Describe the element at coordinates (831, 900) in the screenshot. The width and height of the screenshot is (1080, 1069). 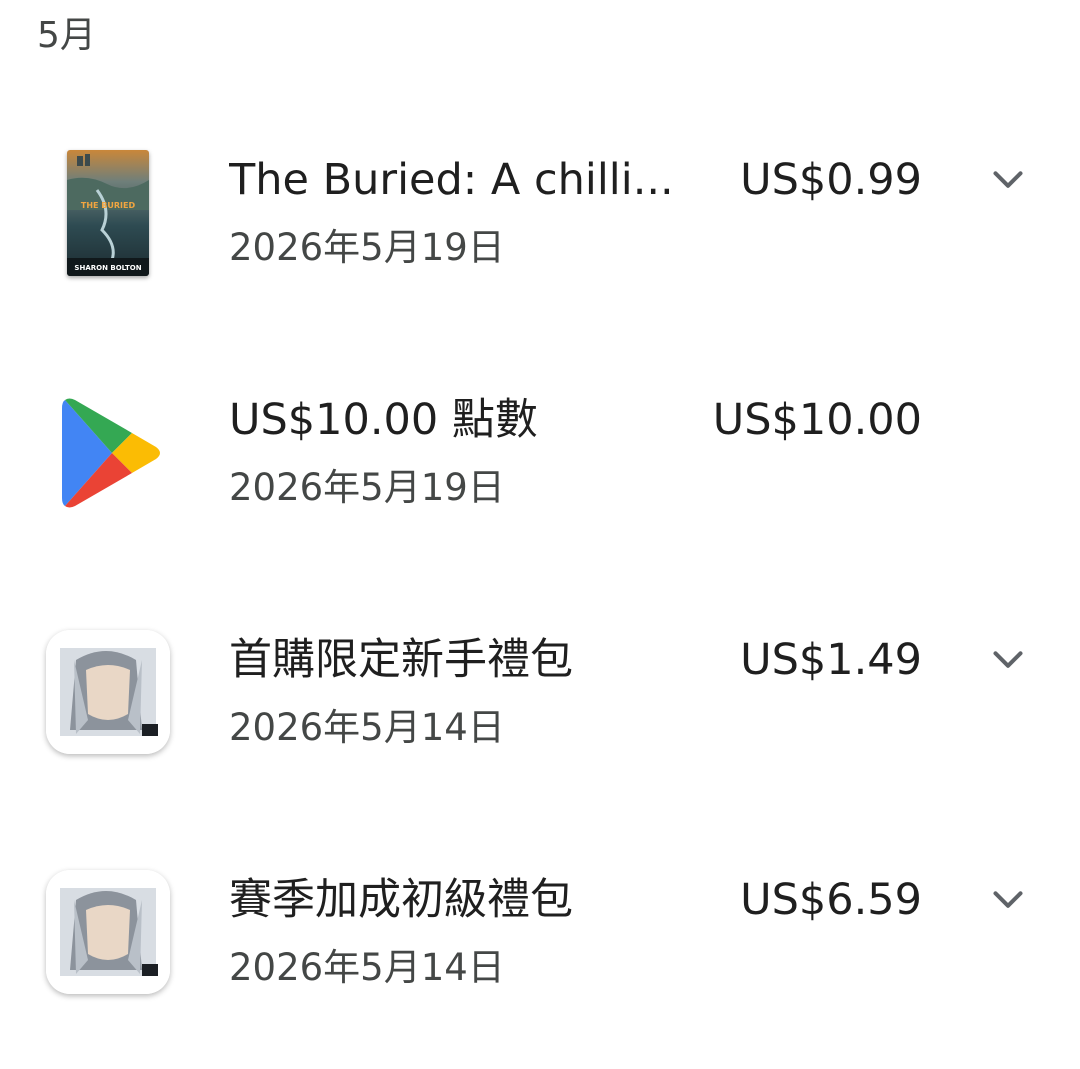
I see `purchase-price: US$6.59` at that location.